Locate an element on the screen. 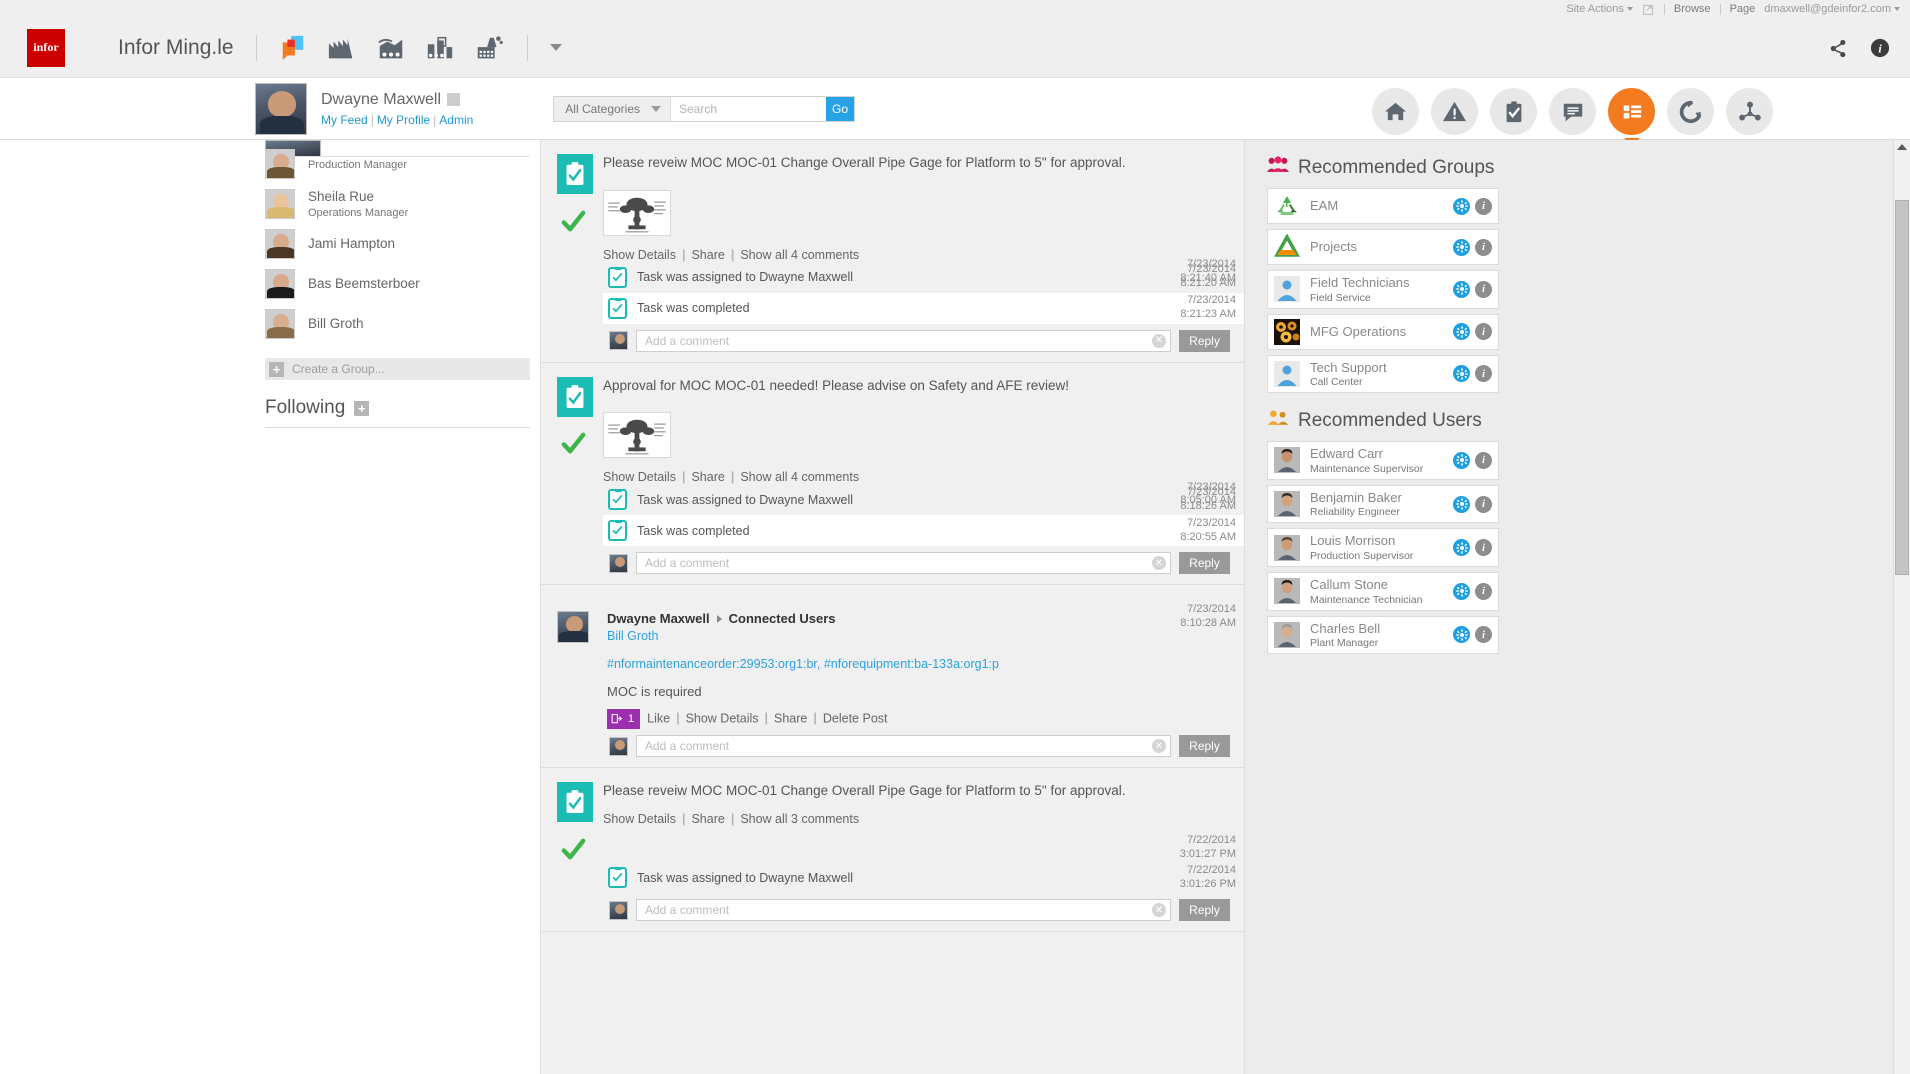 This screenshot has width=1910, height=1074. page-tab: Page is located at coordinates (1743, 9).